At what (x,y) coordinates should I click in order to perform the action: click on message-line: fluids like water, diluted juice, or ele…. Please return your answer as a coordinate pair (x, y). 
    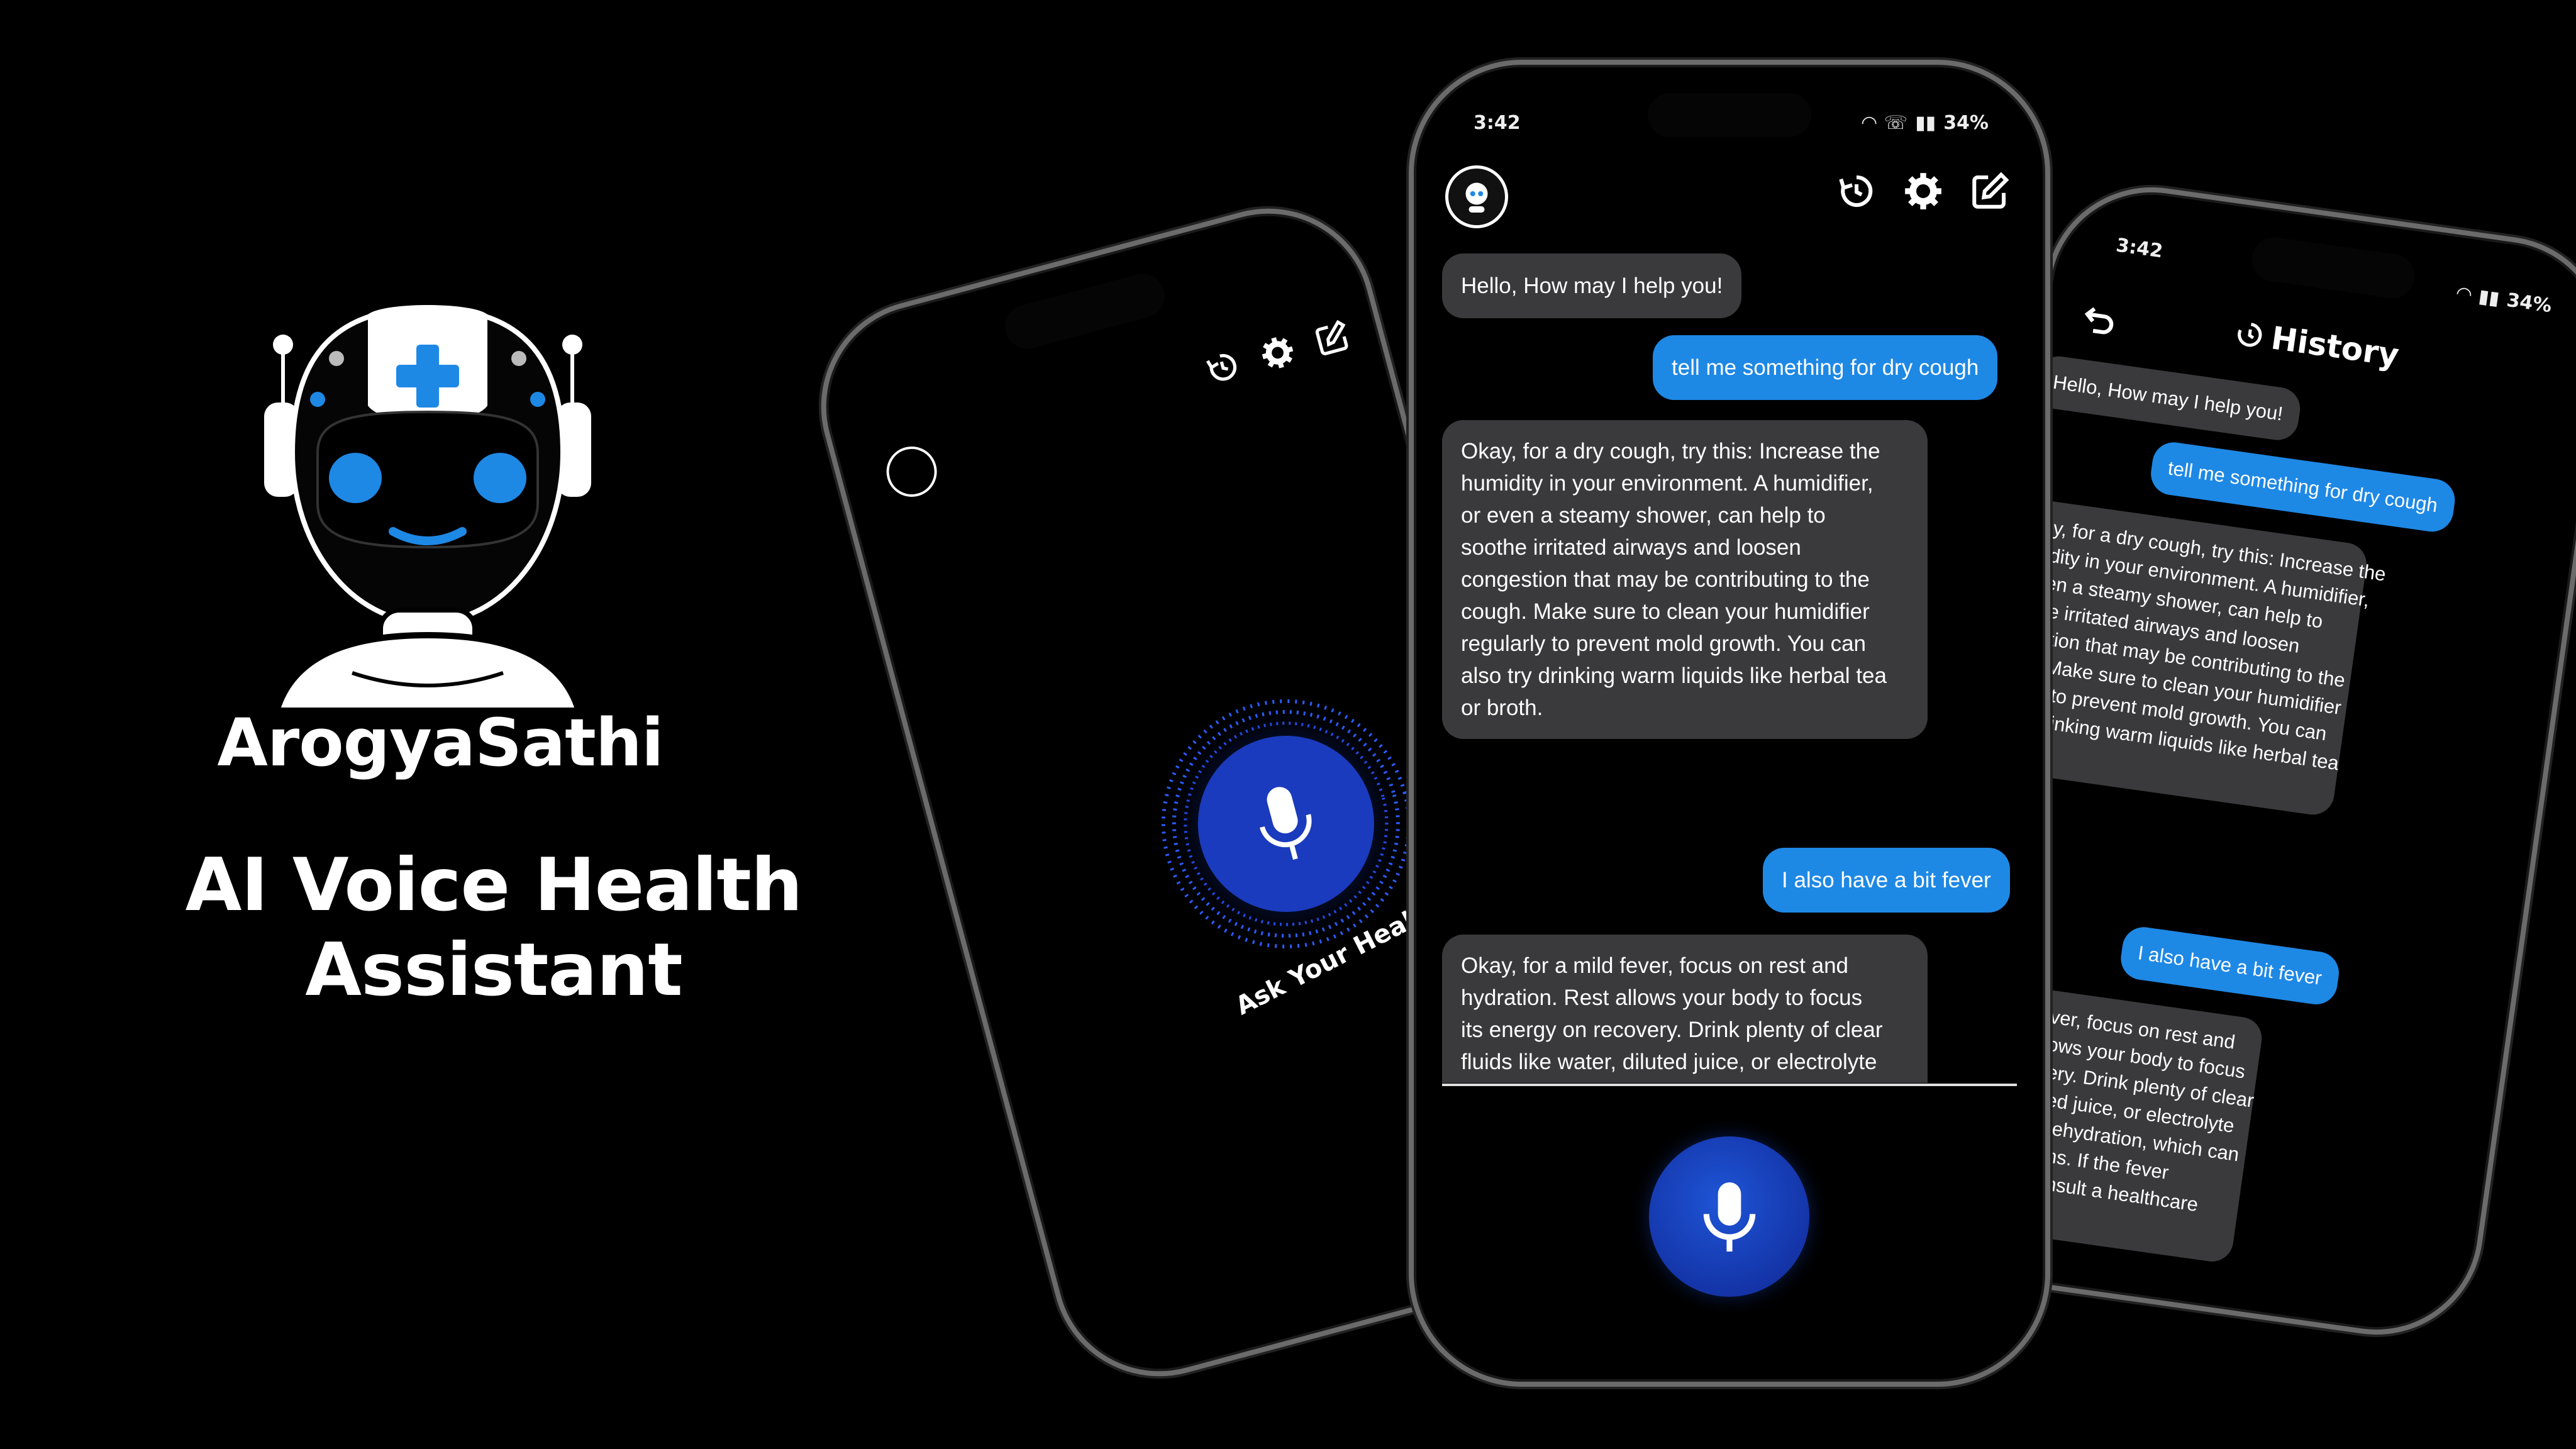
    Looking at the image, I should click on (1669, 1062).